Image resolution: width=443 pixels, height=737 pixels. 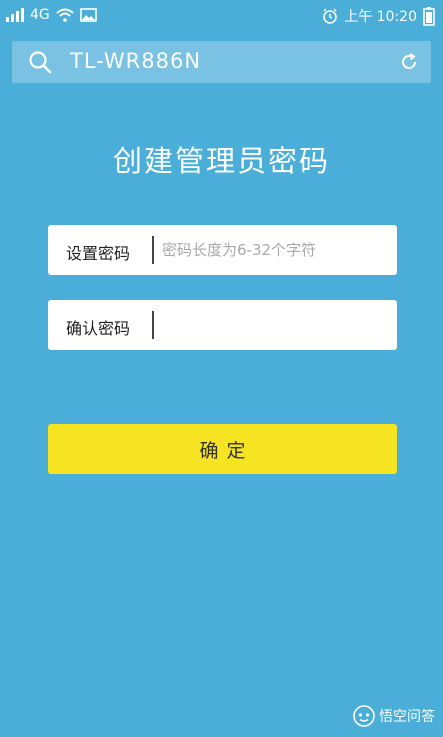 I want to click on confirm-password-field: 确认密码, so click(x=222, y=325).